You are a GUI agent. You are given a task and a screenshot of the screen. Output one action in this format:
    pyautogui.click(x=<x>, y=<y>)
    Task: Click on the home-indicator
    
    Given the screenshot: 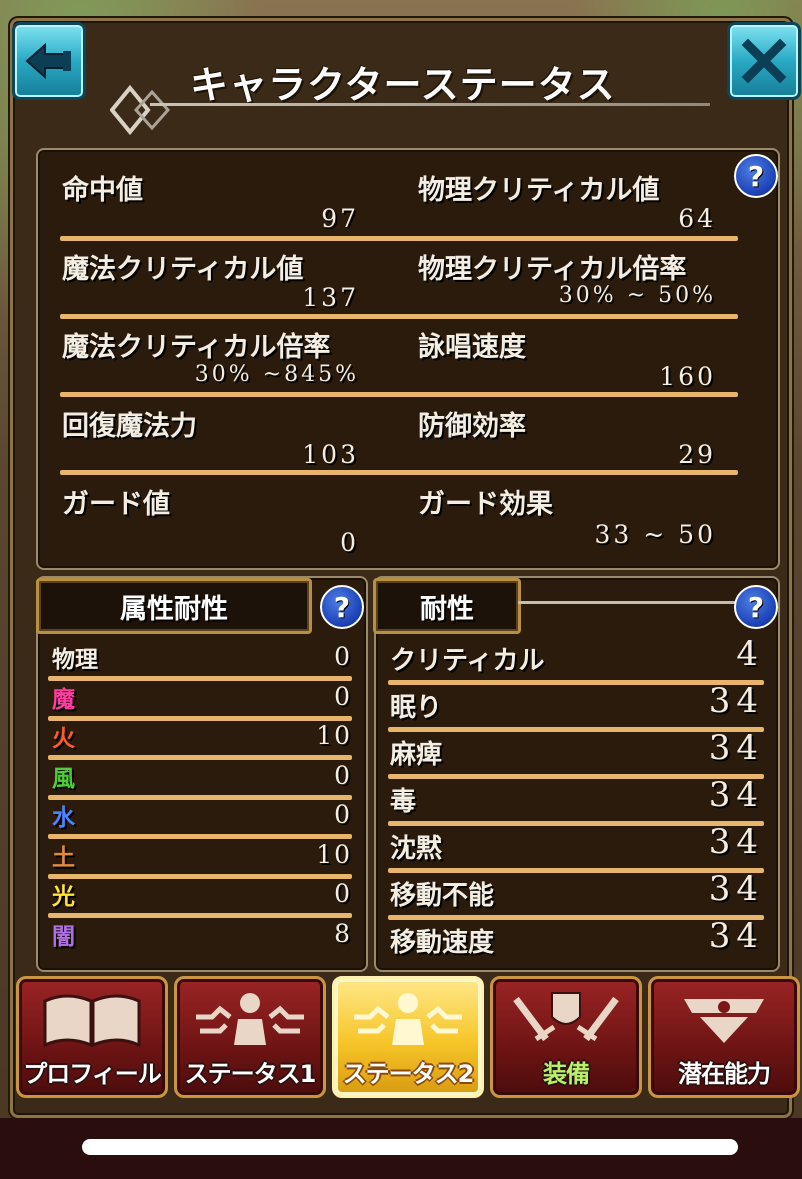 What is the action you would take?
    pyautogui.click(x=410, y=1147)
    